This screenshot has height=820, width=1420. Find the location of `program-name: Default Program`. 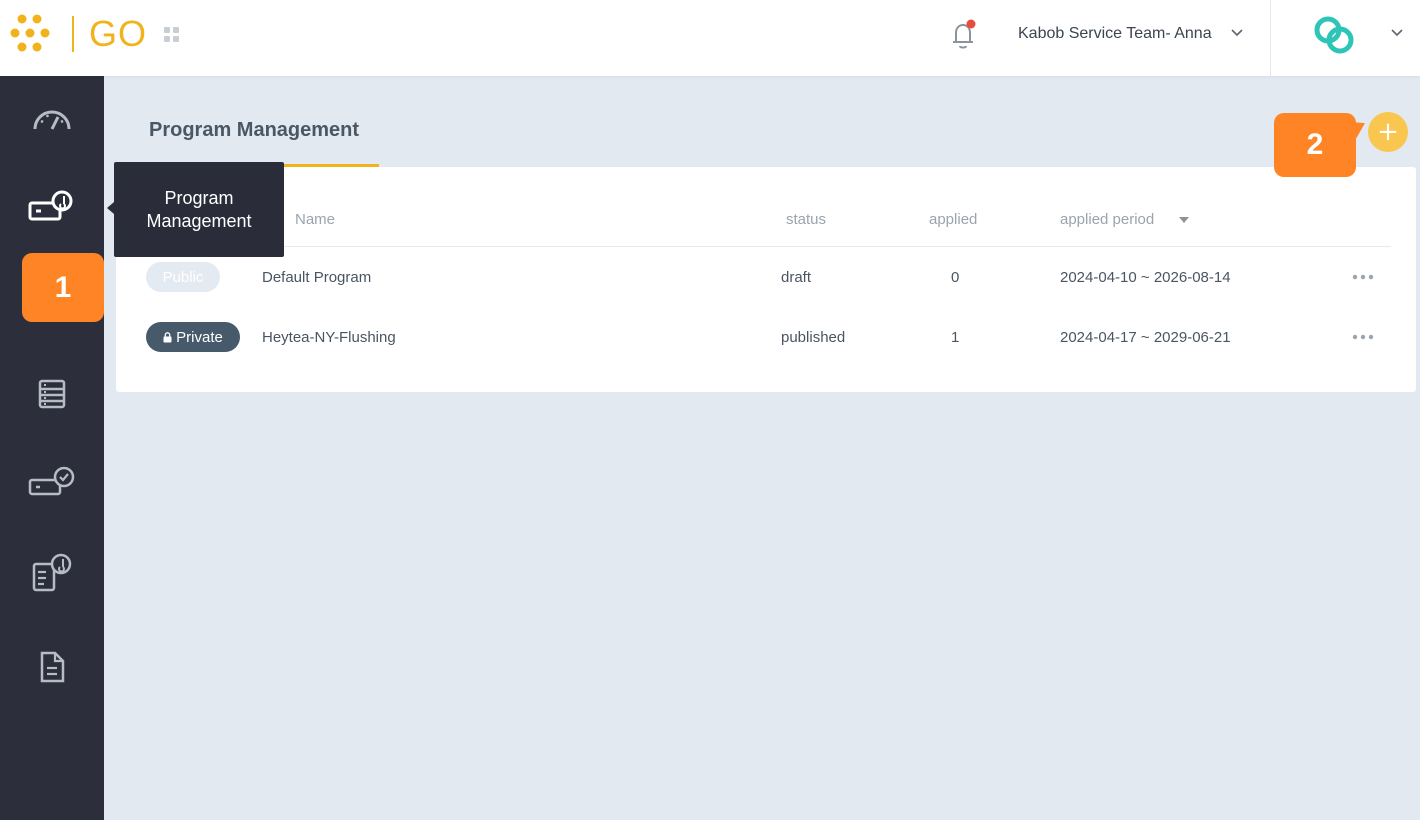

program-name: Default Program is located at coordinates (316, 277).